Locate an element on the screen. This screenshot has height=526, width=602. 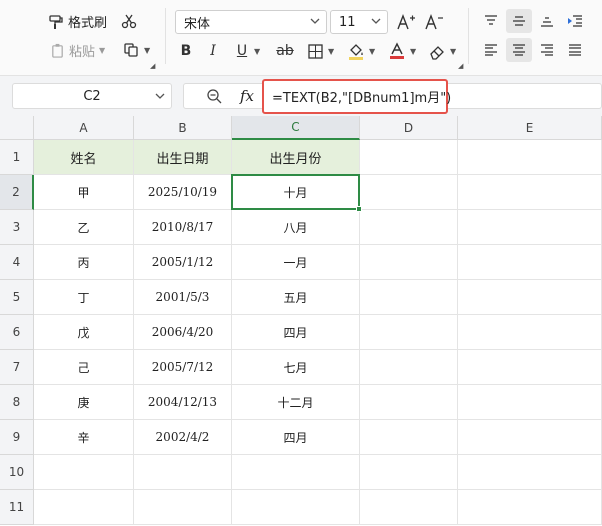
increase-font-size-button is located at coordinates (406, 22).